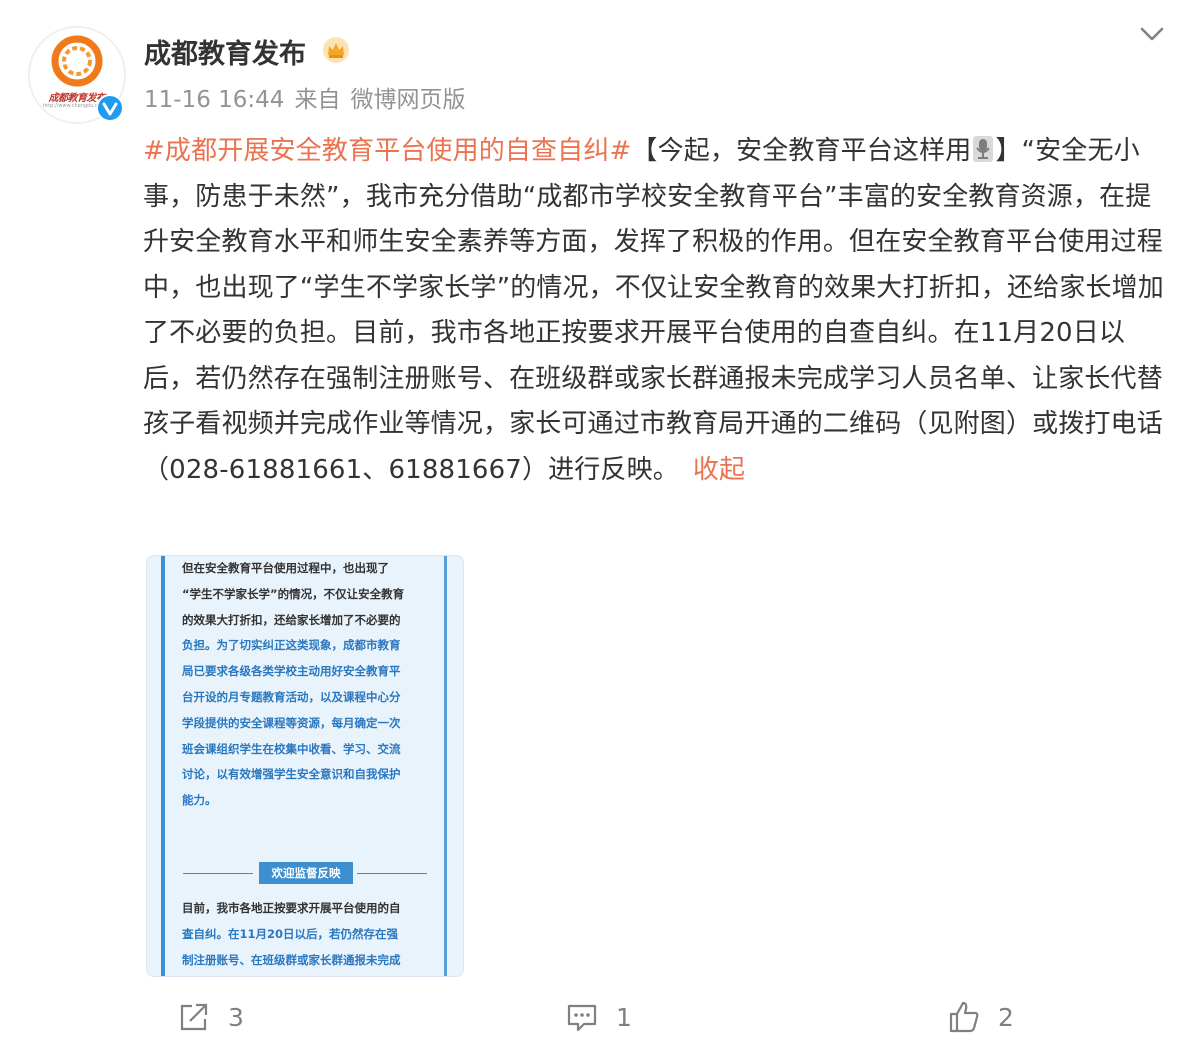 This screenshot has width=1200, height=1049. I want to click on like-button: 2, so click(981, 1017).